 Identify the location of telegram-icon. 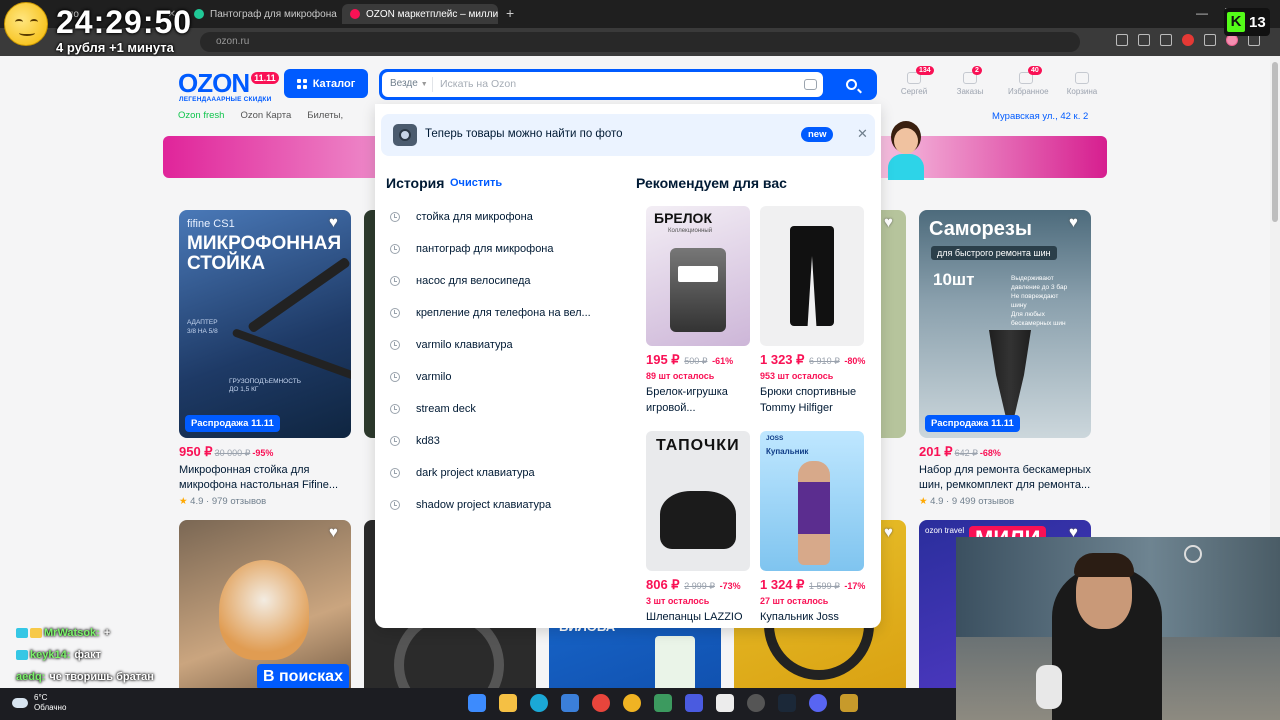
(570, 703).